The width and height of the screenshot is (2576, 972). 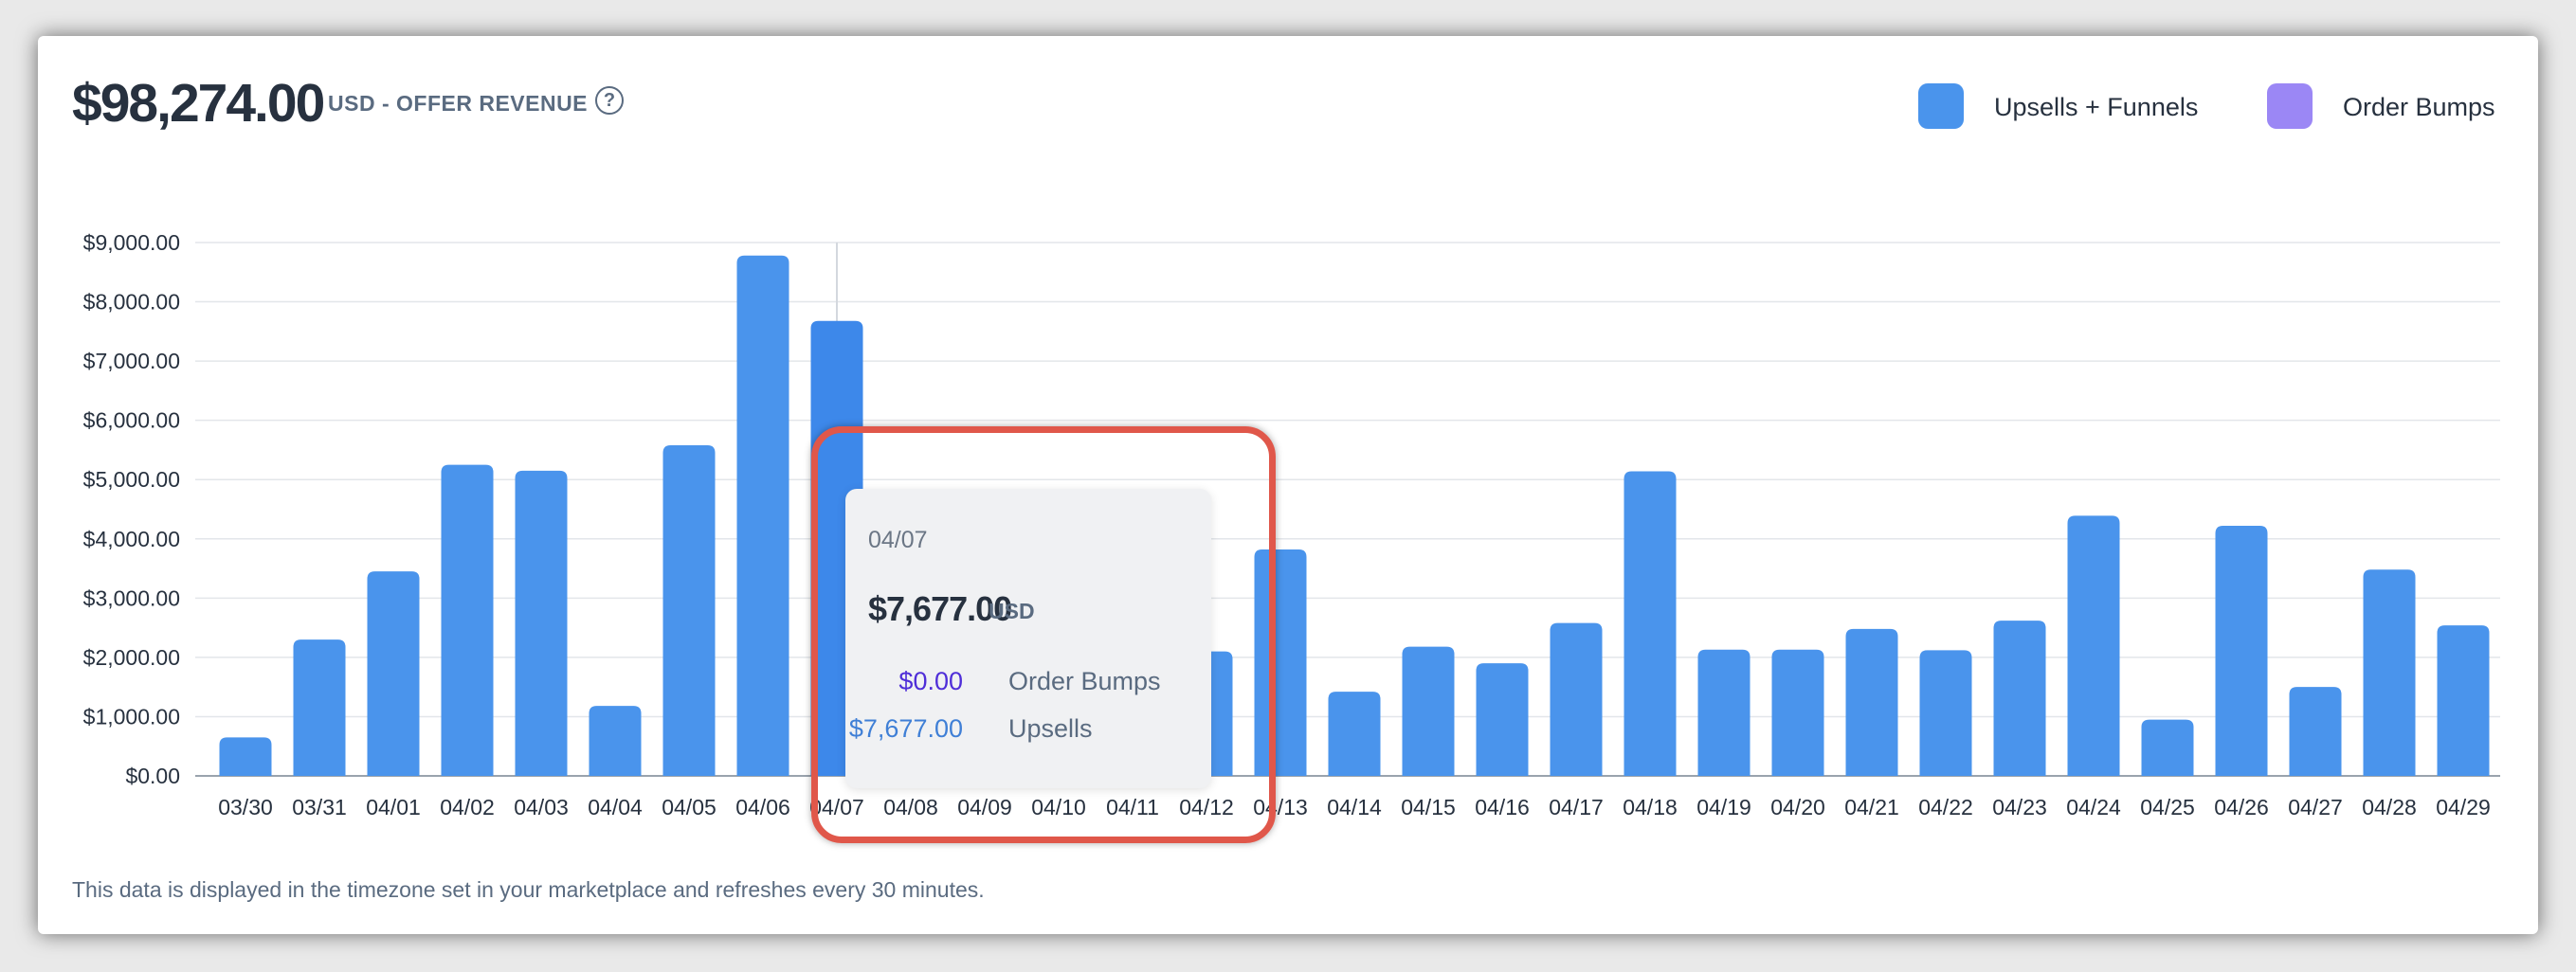 What do you see at coordinates (1650, 807) in the screenshot?
I see `x-tick-label: 04/18` at bounding box center [1650, 807].